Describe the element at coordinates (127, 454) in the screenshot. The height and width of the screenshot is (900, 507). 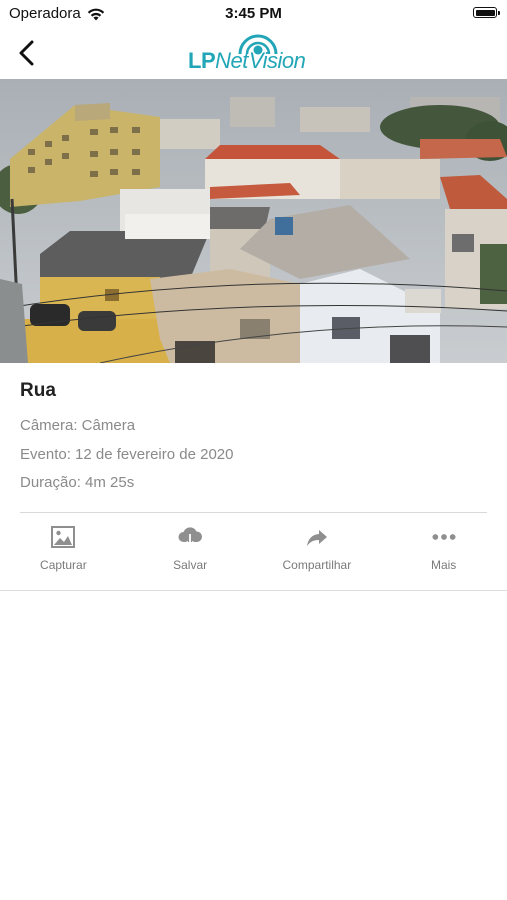
I see `event-date: Evento: 12 de fevereiro de 2020` at that location.